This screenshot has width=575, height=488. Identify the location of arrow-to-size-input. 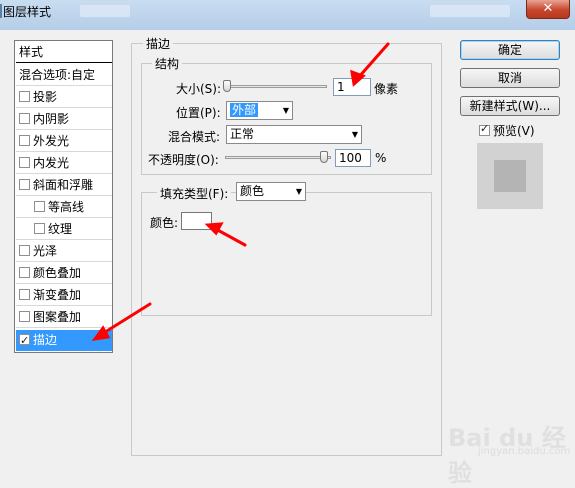
(373, 61).